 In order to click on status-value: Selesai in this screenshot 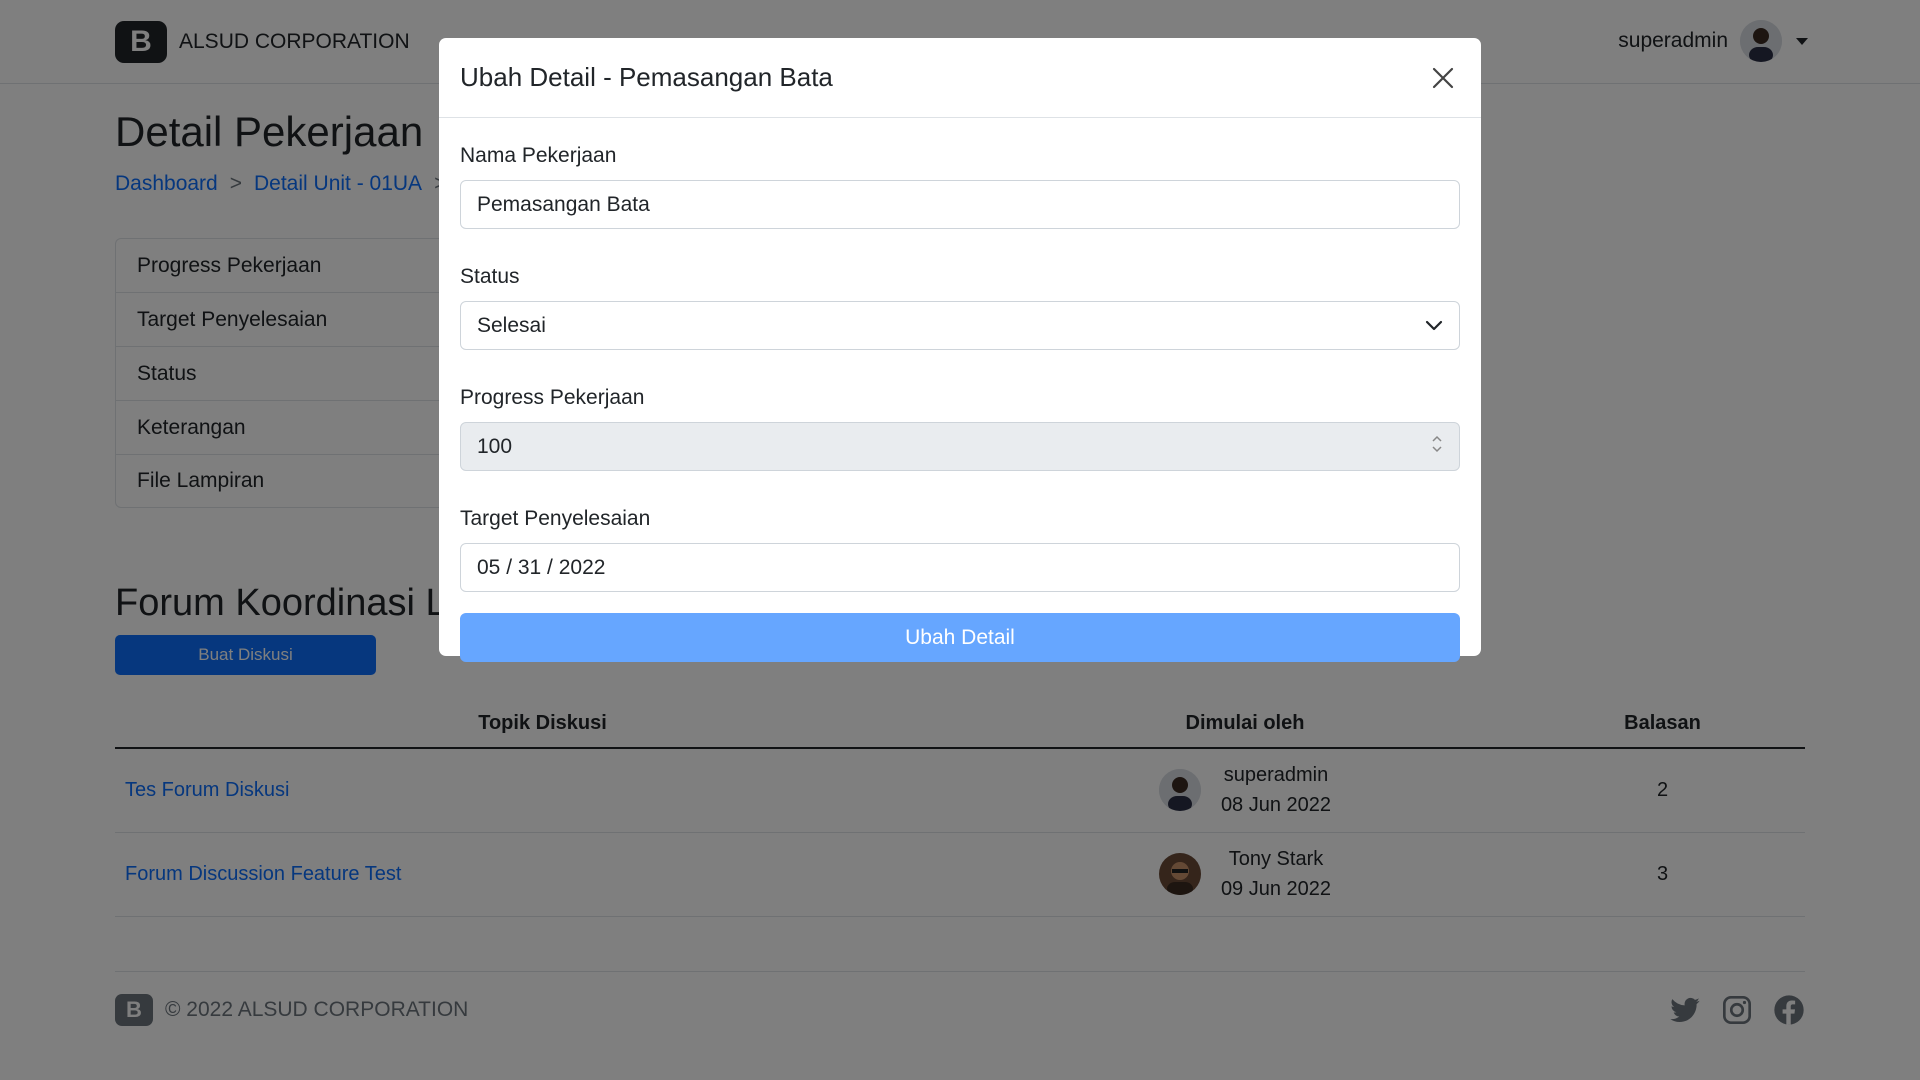, I will do `click(511, 325)`.